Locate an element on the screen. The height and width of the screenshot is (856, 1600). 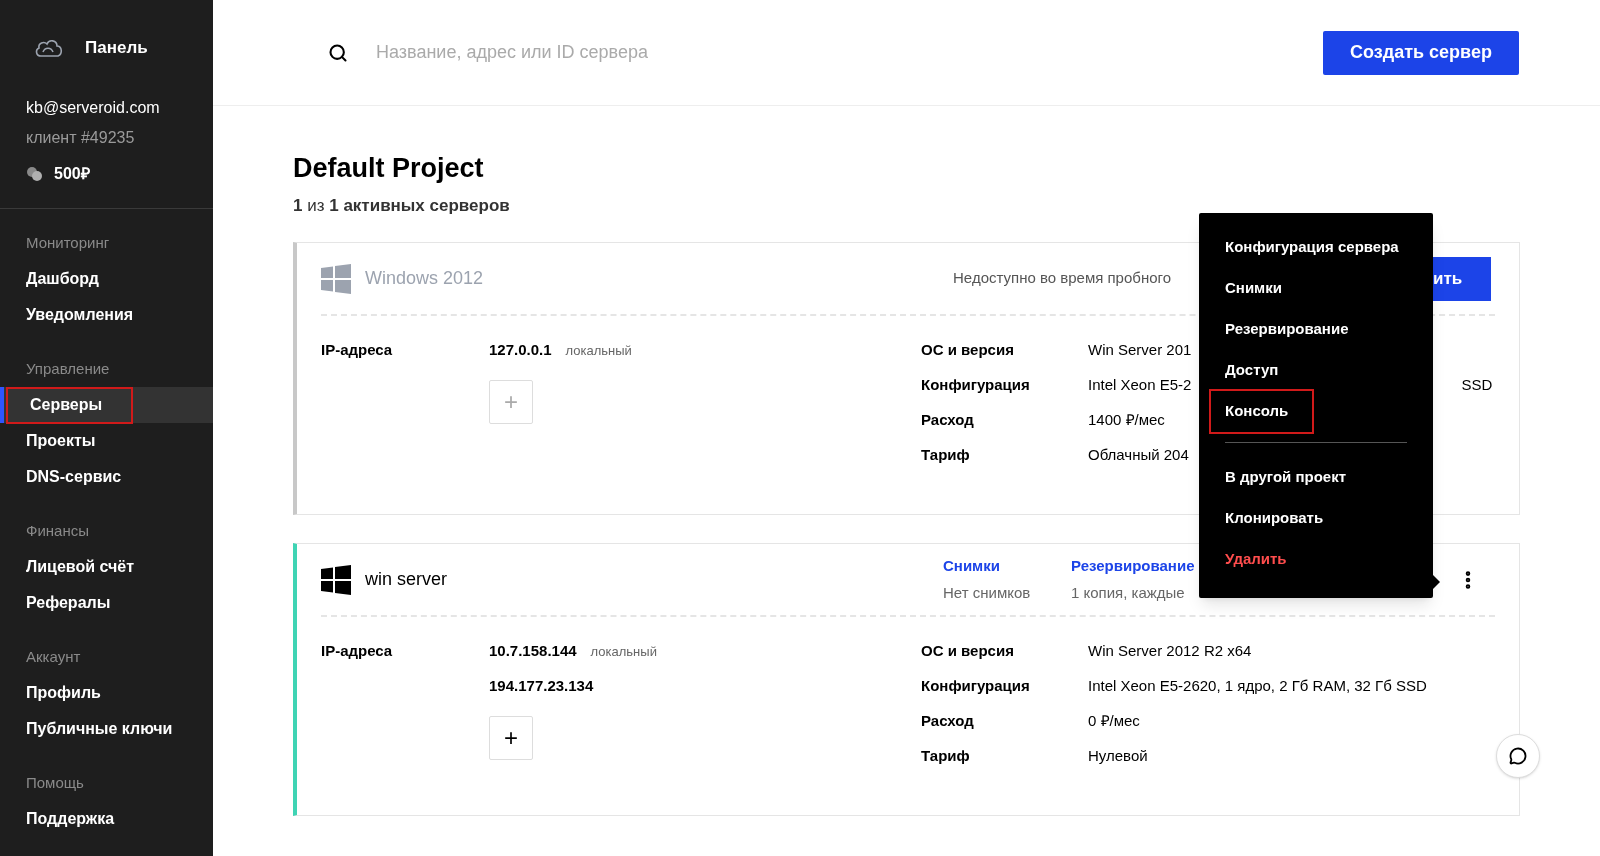
field-value: Облачный 204 is located at coordinates (1138, 455).